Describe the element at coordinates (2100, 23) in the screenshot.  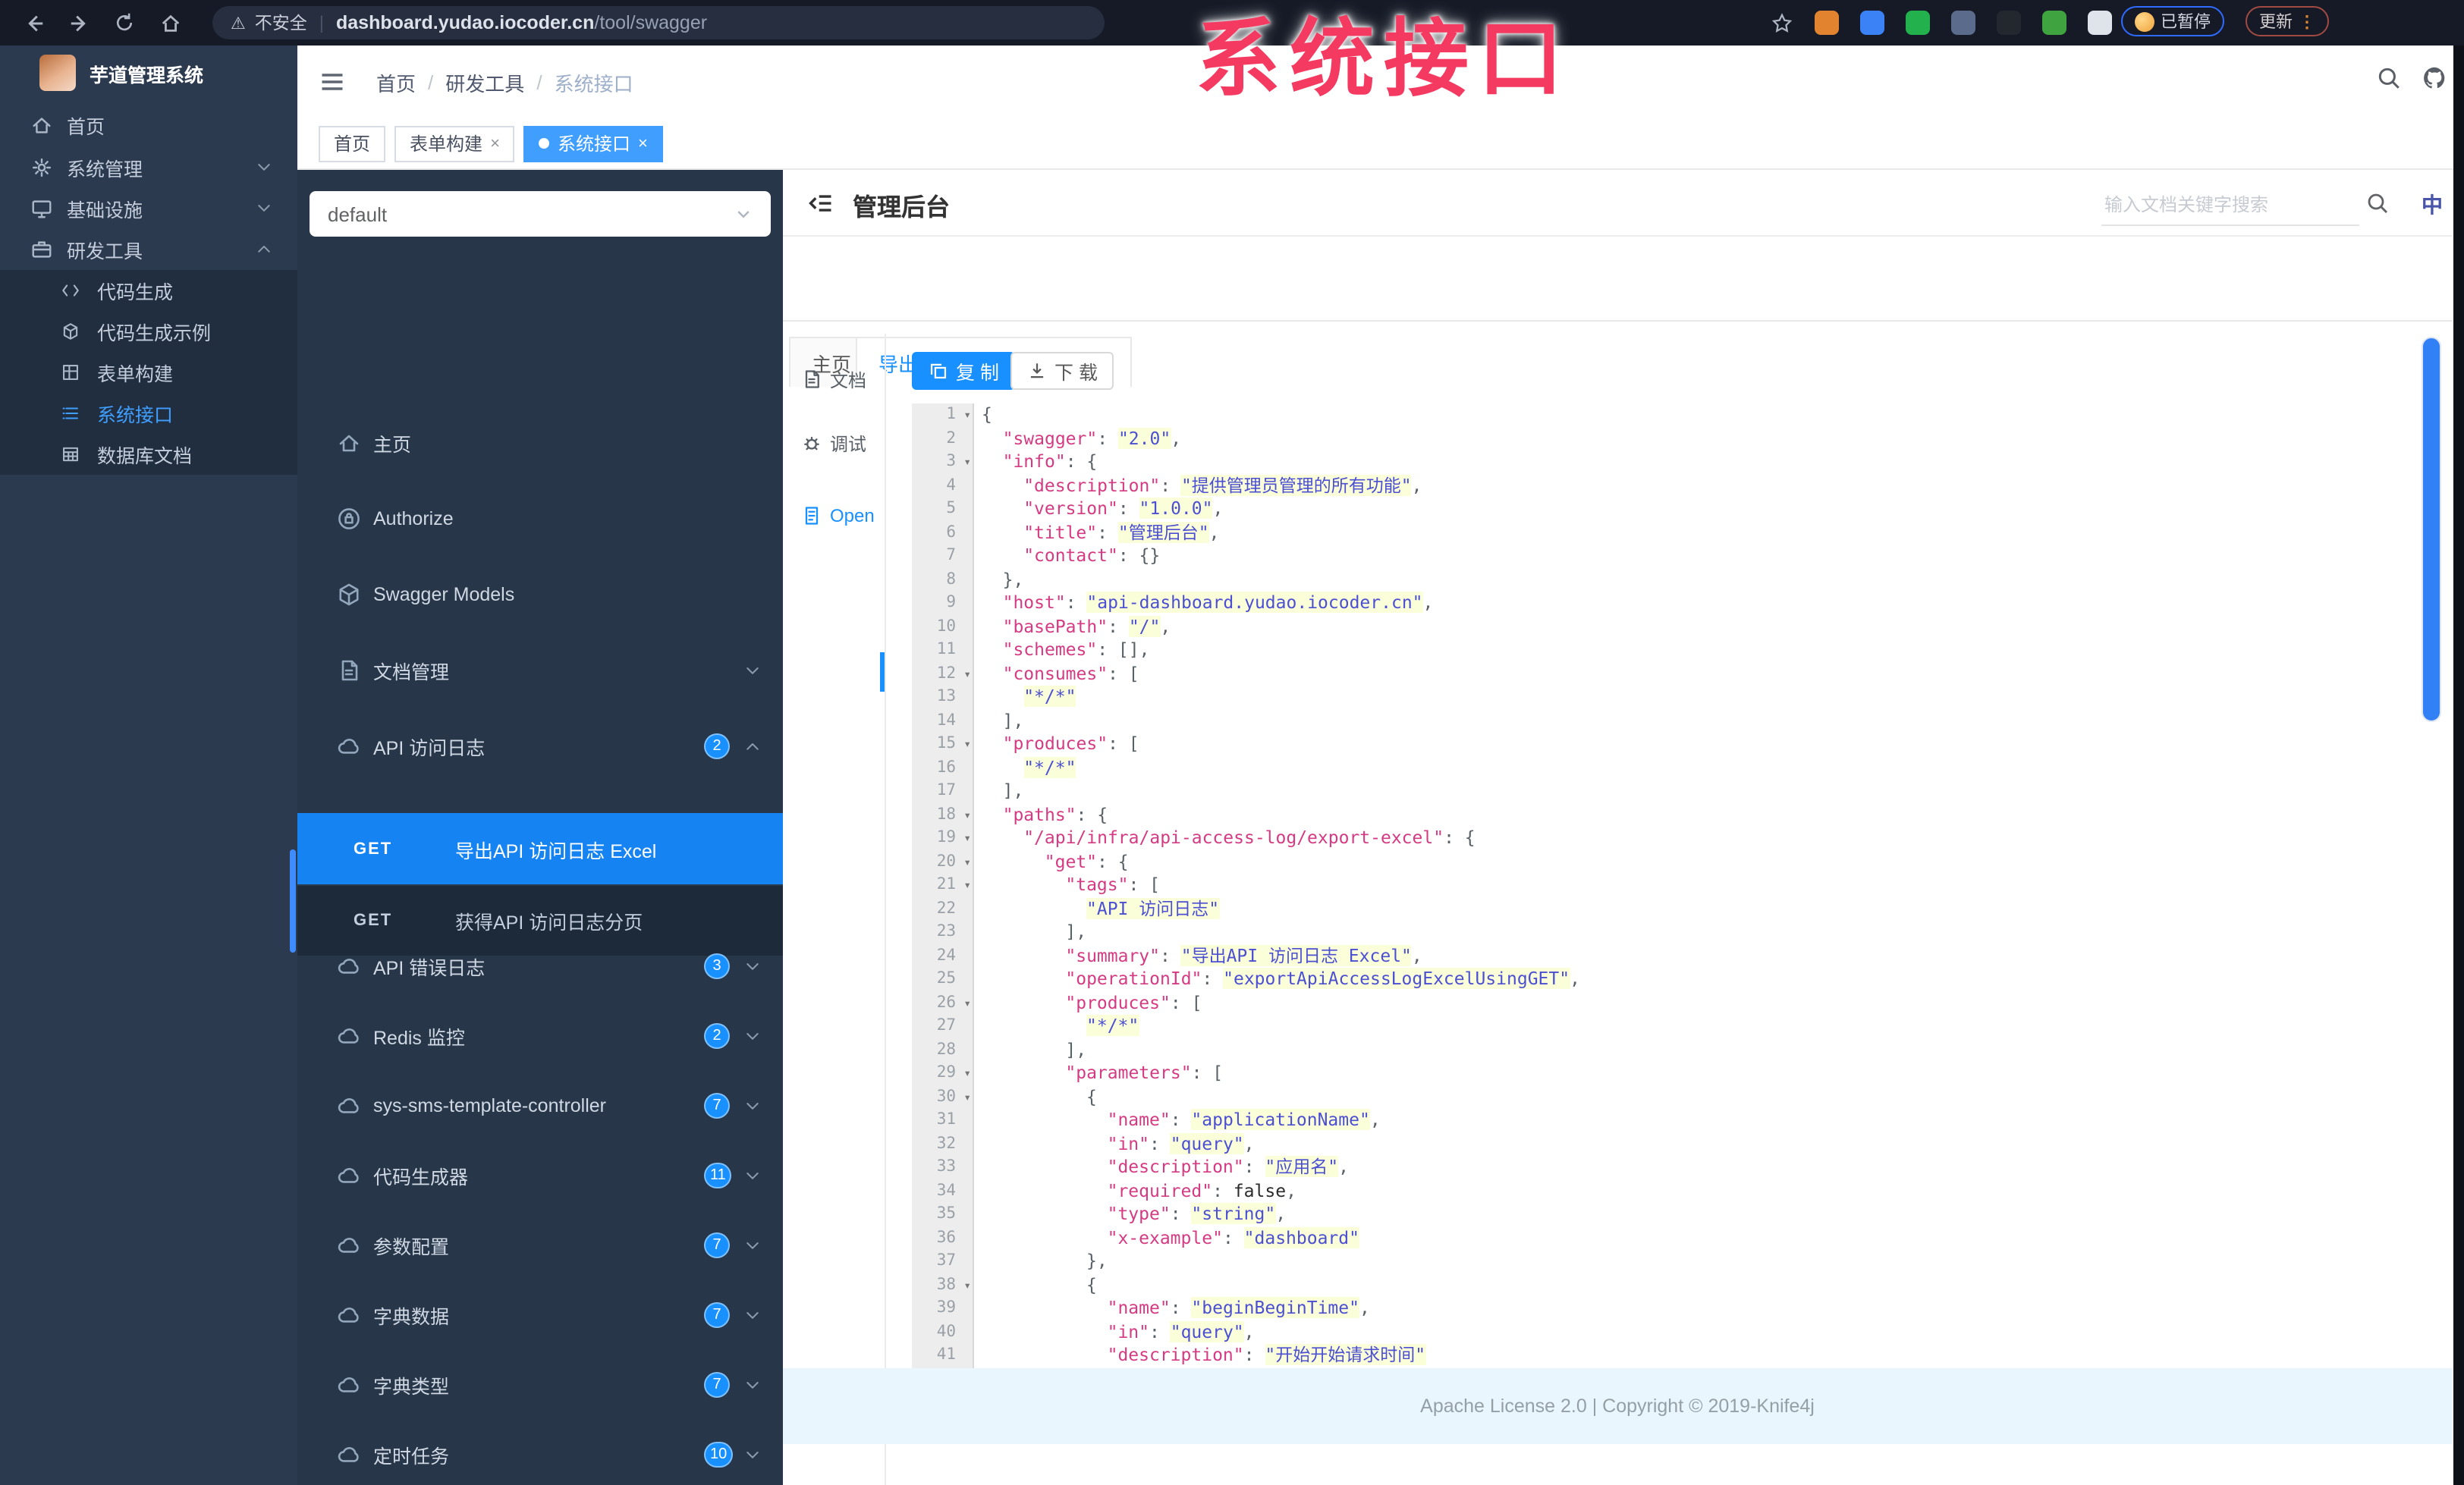
I see `ext-light-star` at that location.